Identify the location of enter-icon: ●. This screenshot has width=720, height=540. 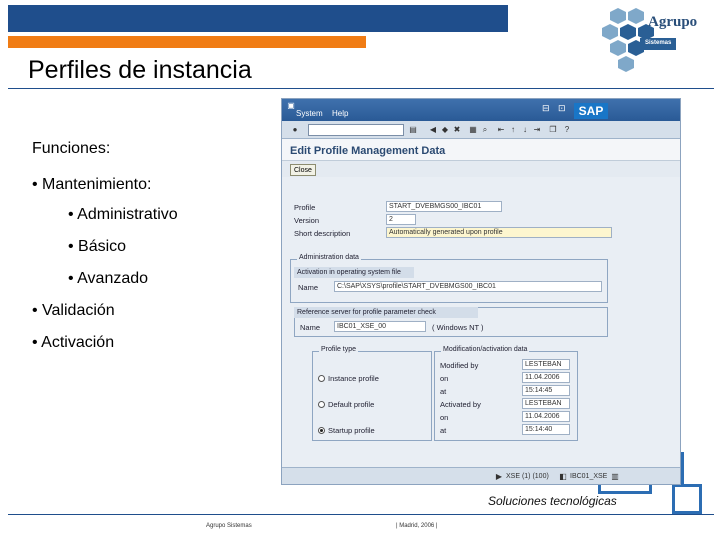
(295, 130).